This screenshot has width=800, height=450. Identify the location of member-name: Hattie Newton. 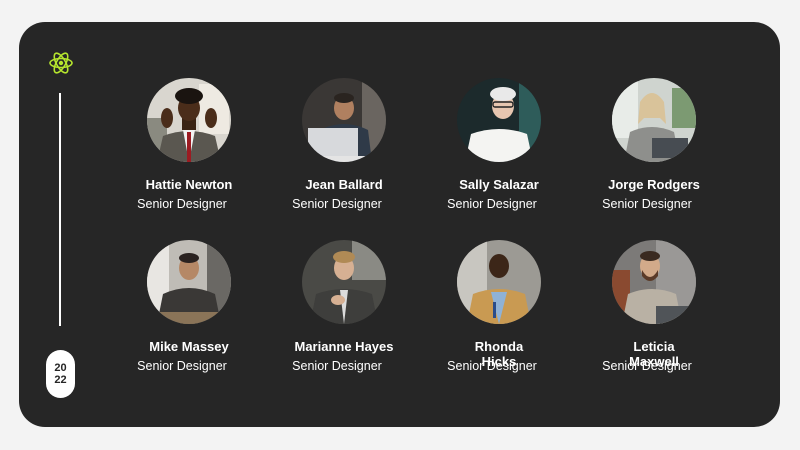
(189, 184).